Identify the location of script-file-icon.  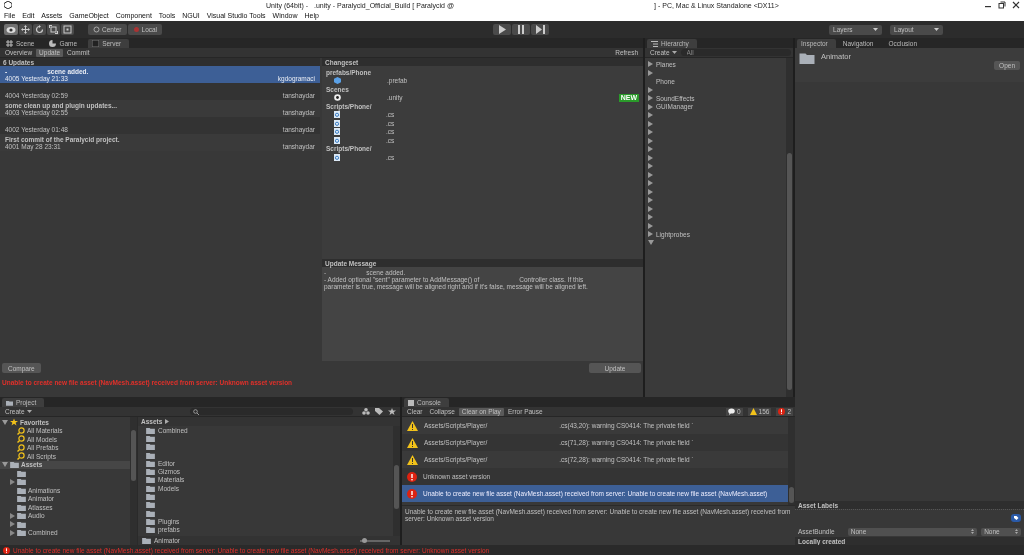
(337, 157).